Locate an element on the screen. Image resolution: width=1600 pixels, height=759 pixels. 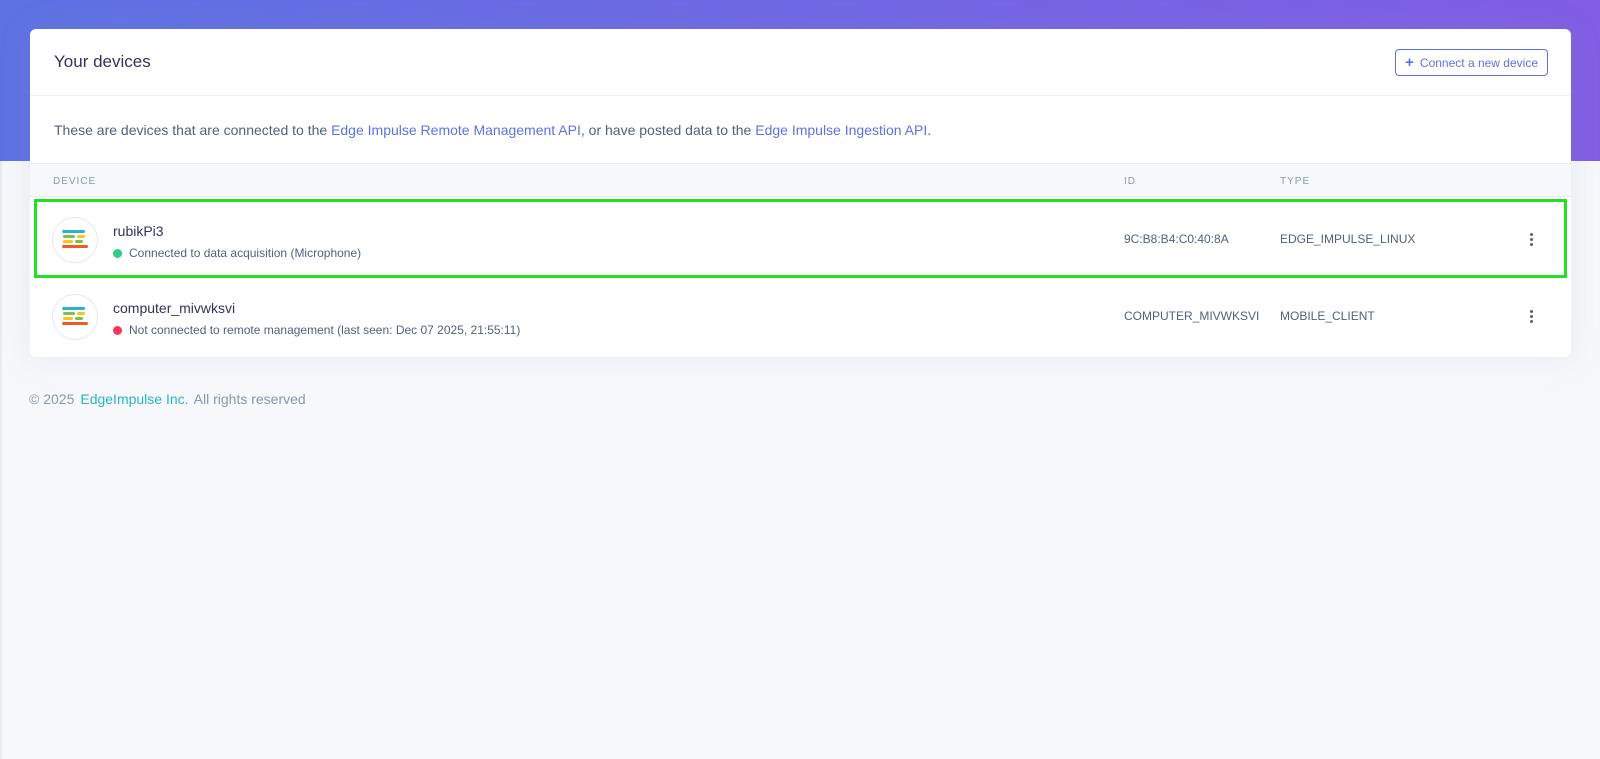
card-header: Your devices + Connect a new device is located at coordinates (800, 62).